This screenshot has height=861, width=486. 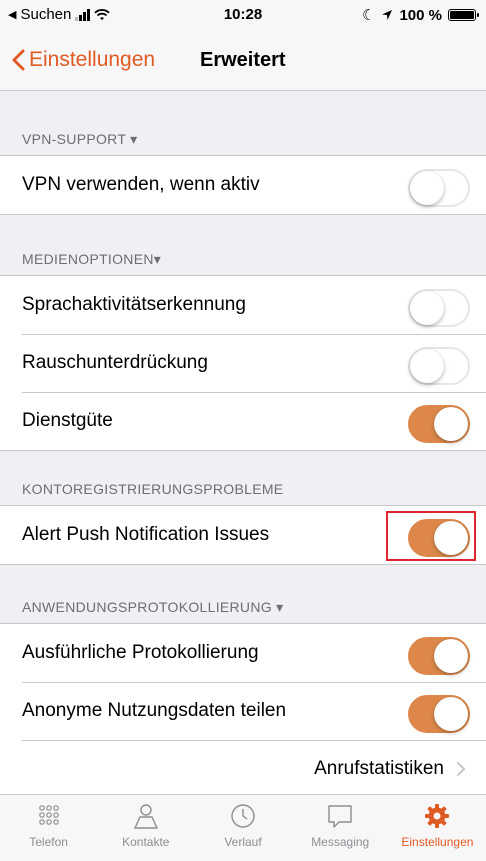 What do you see at coordinates (243, 767) in the screenshot?
I see `row-call-statistics: Anrufstatistiken` at bounding box center [243, 767].